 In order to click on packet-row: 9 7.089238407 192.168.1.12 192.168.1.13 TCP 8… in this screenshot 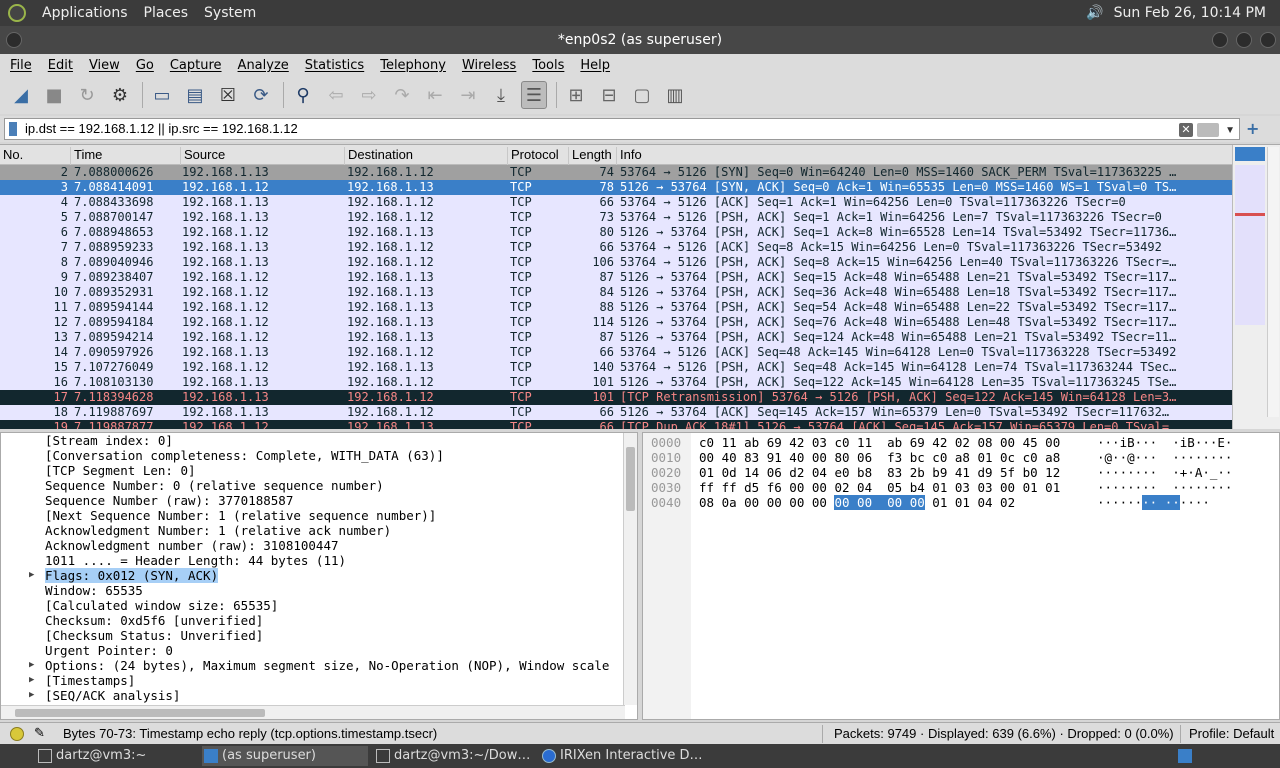, I will do `click(616, 277)`.